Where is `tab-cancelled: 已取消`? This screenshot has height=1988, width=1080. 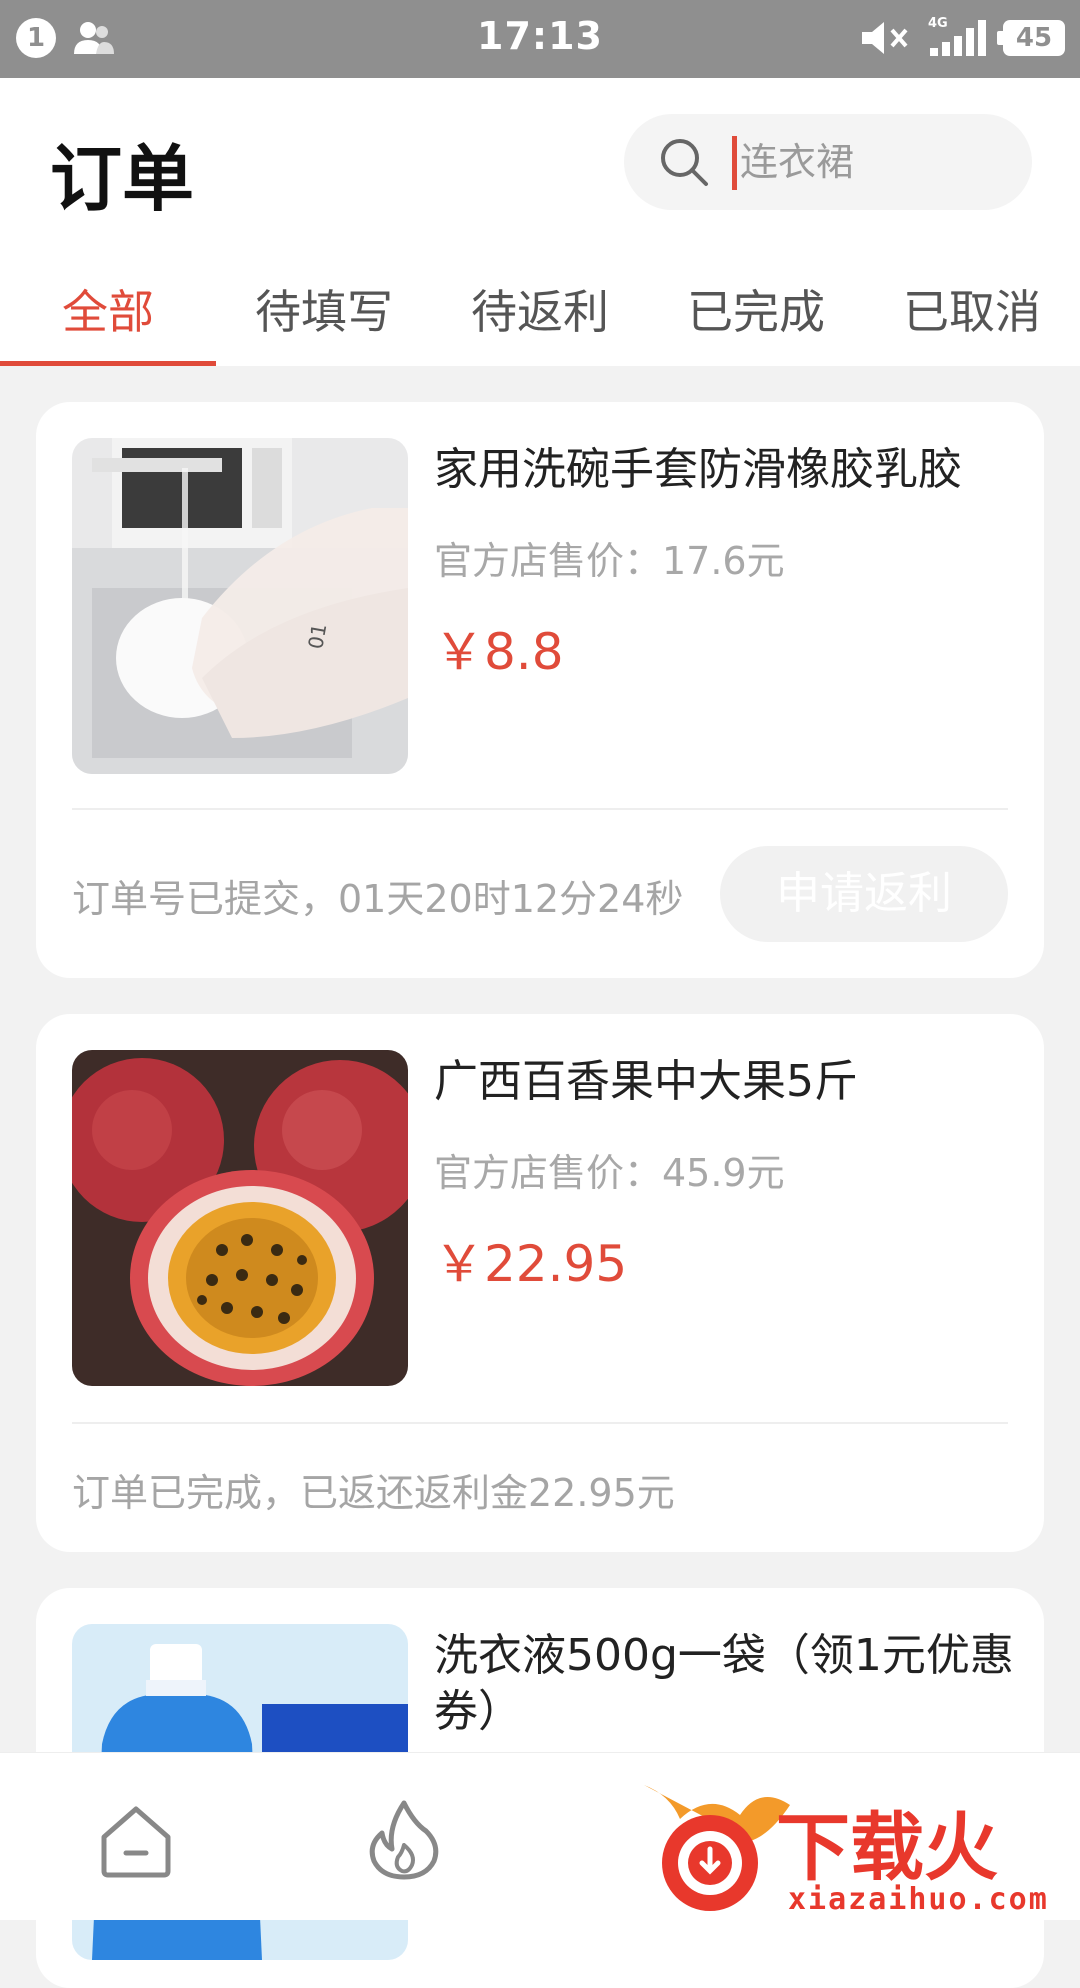
tab-cancelled: 已取消 is located at coordinates (972, 312).